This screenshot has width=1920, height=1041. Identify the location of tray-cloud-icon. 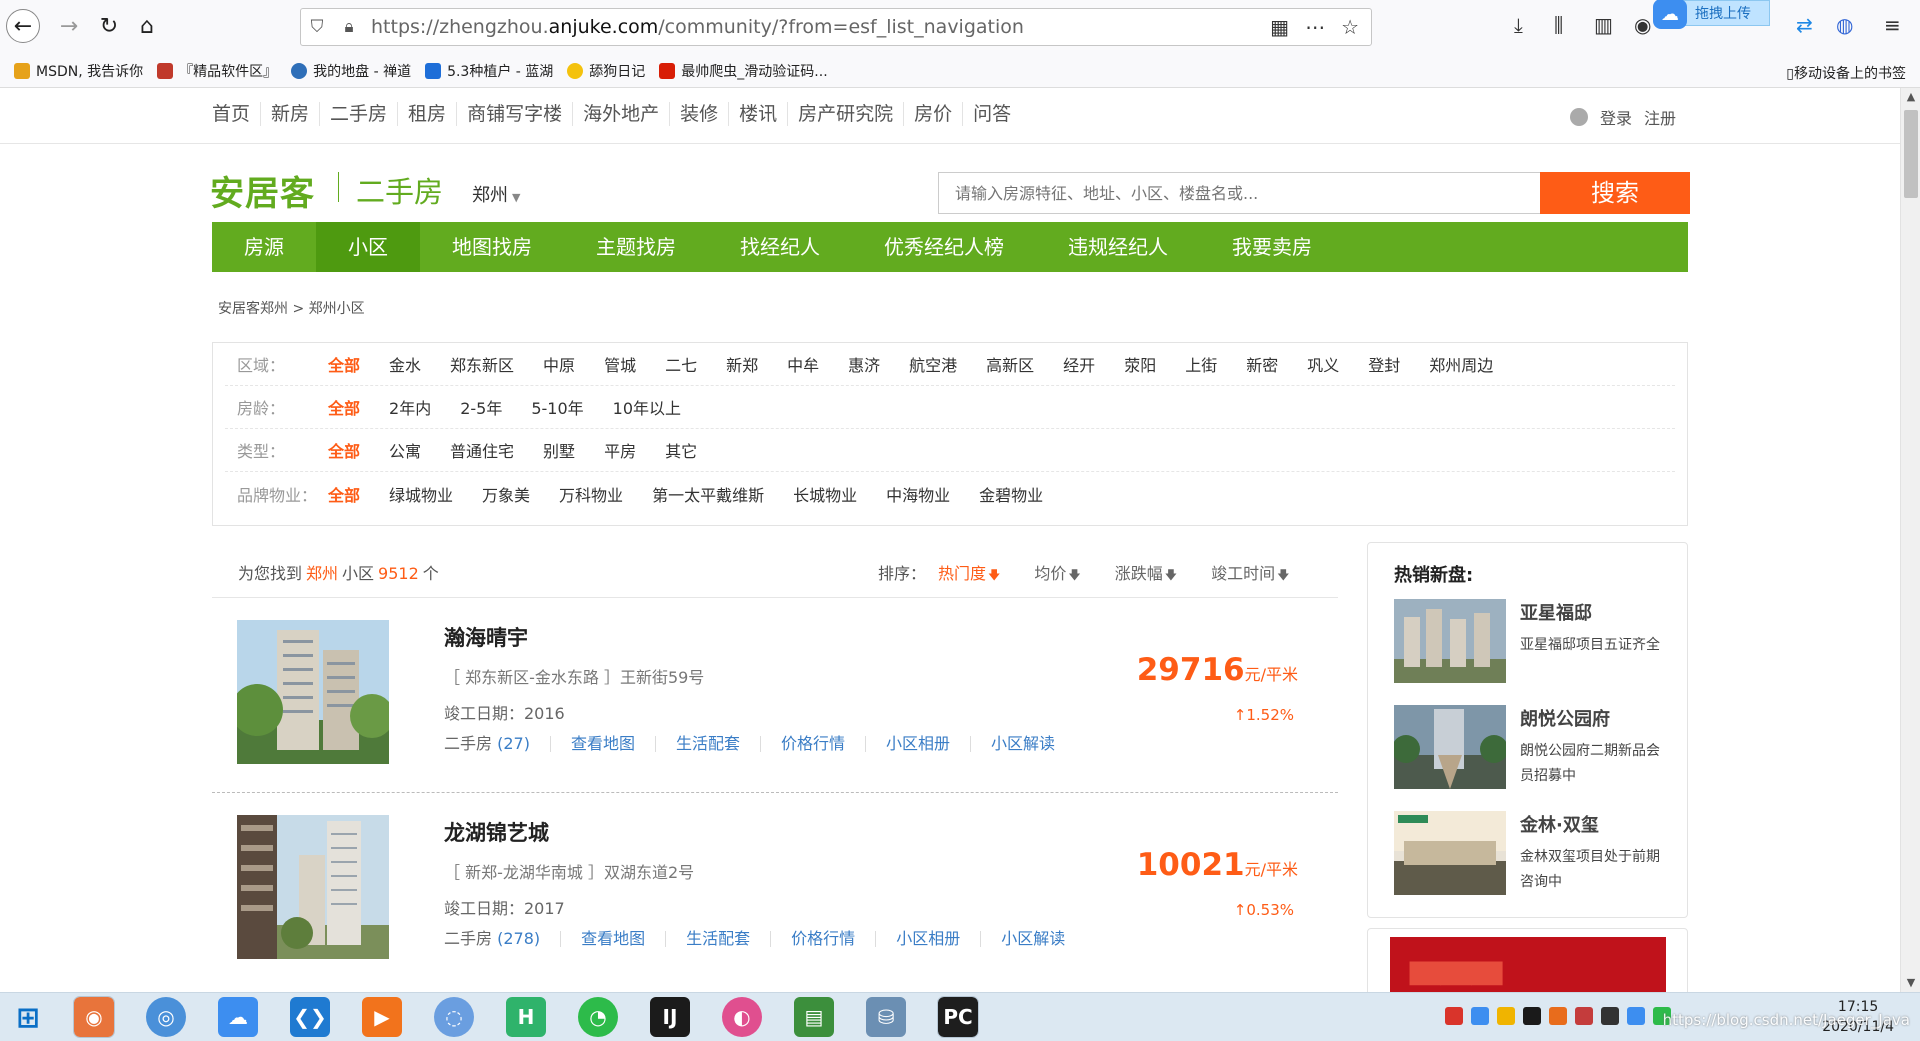
(1480, 1016).